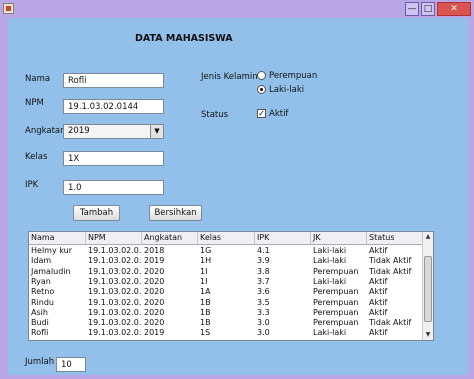 This screenshot has height=379, width=474. I want to click on ipk-field, so click(113, 187).